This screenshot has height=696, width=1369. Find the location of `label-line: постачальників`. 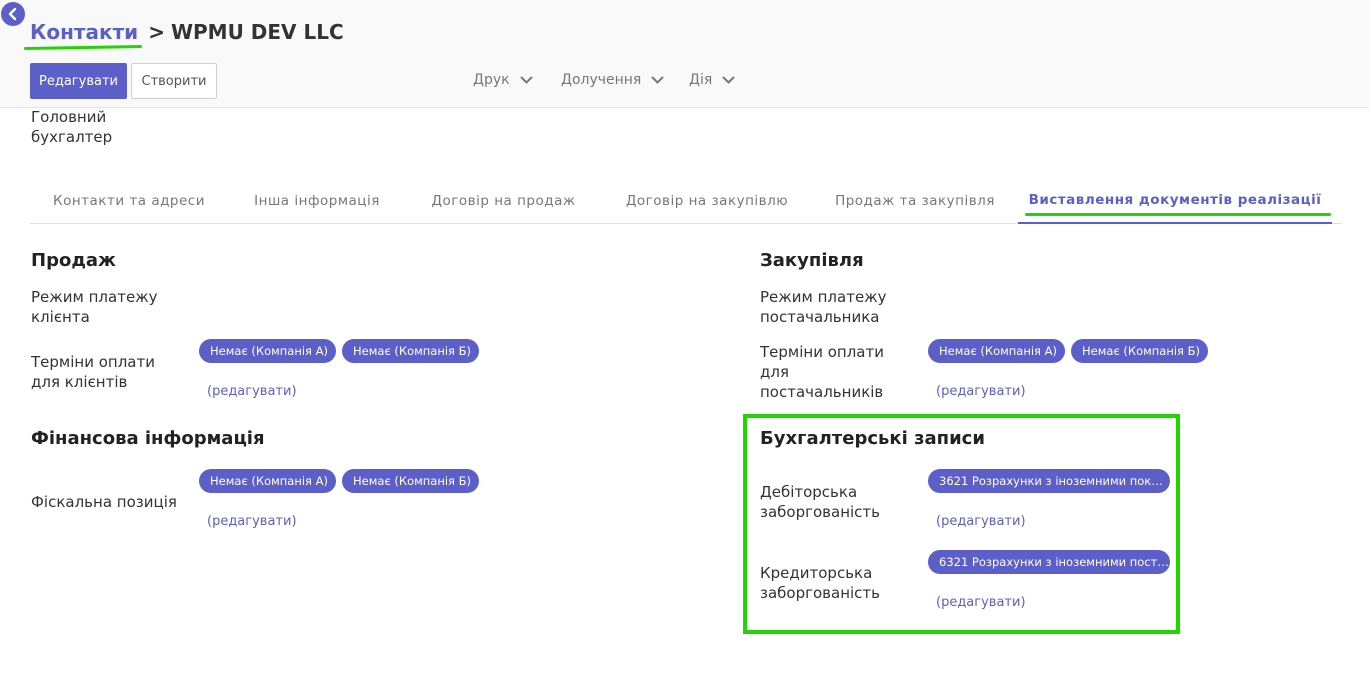

label-line: постачальників is located at coordinates (822, 392).